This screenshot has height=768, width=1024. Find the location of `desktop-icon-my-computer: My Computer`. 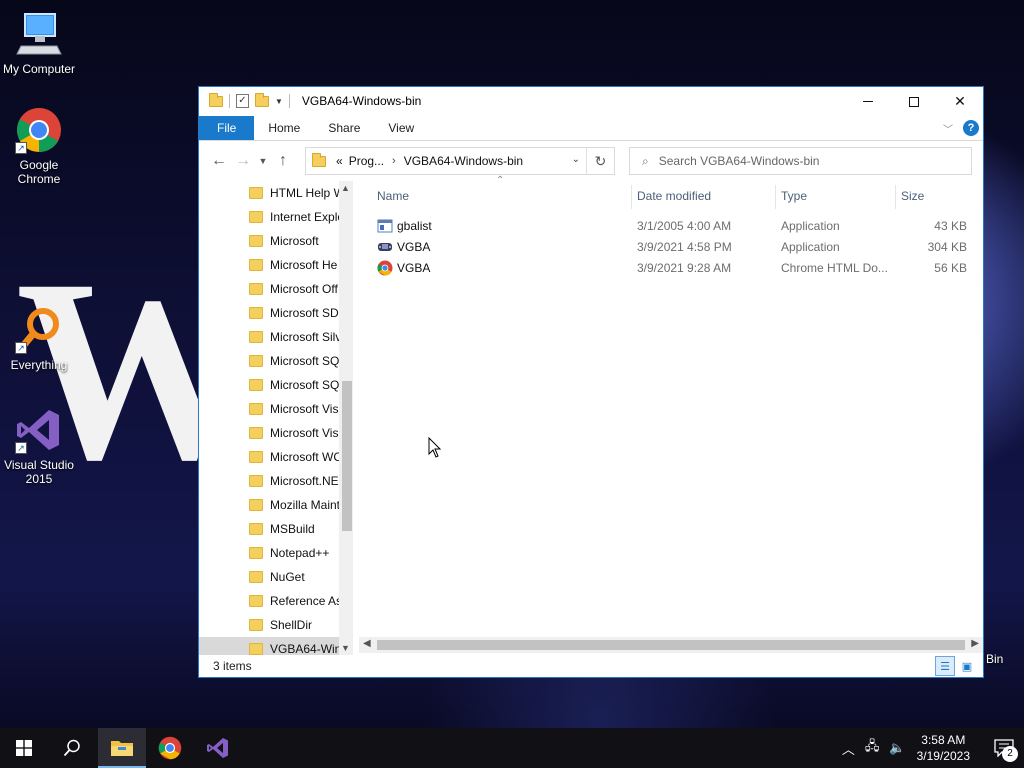

desktop-icon-my-computer: My Computer is located at coordinates (39, 43).